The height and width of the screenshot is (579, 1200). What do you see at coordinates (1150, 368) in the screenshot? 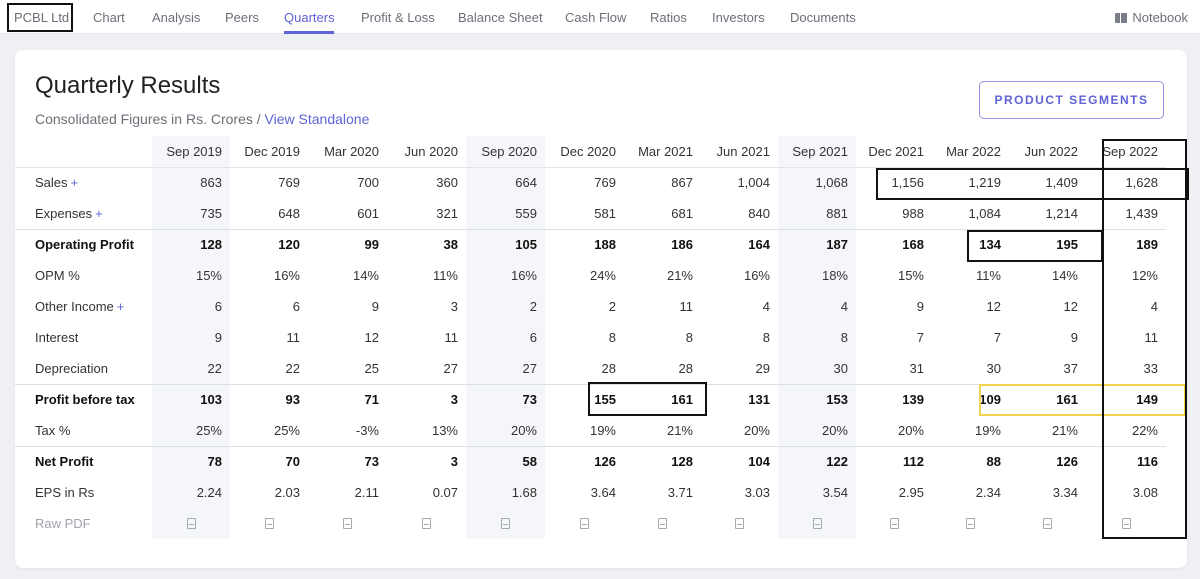
I see `table-cell: 33` at bounding box center [1150, 368].